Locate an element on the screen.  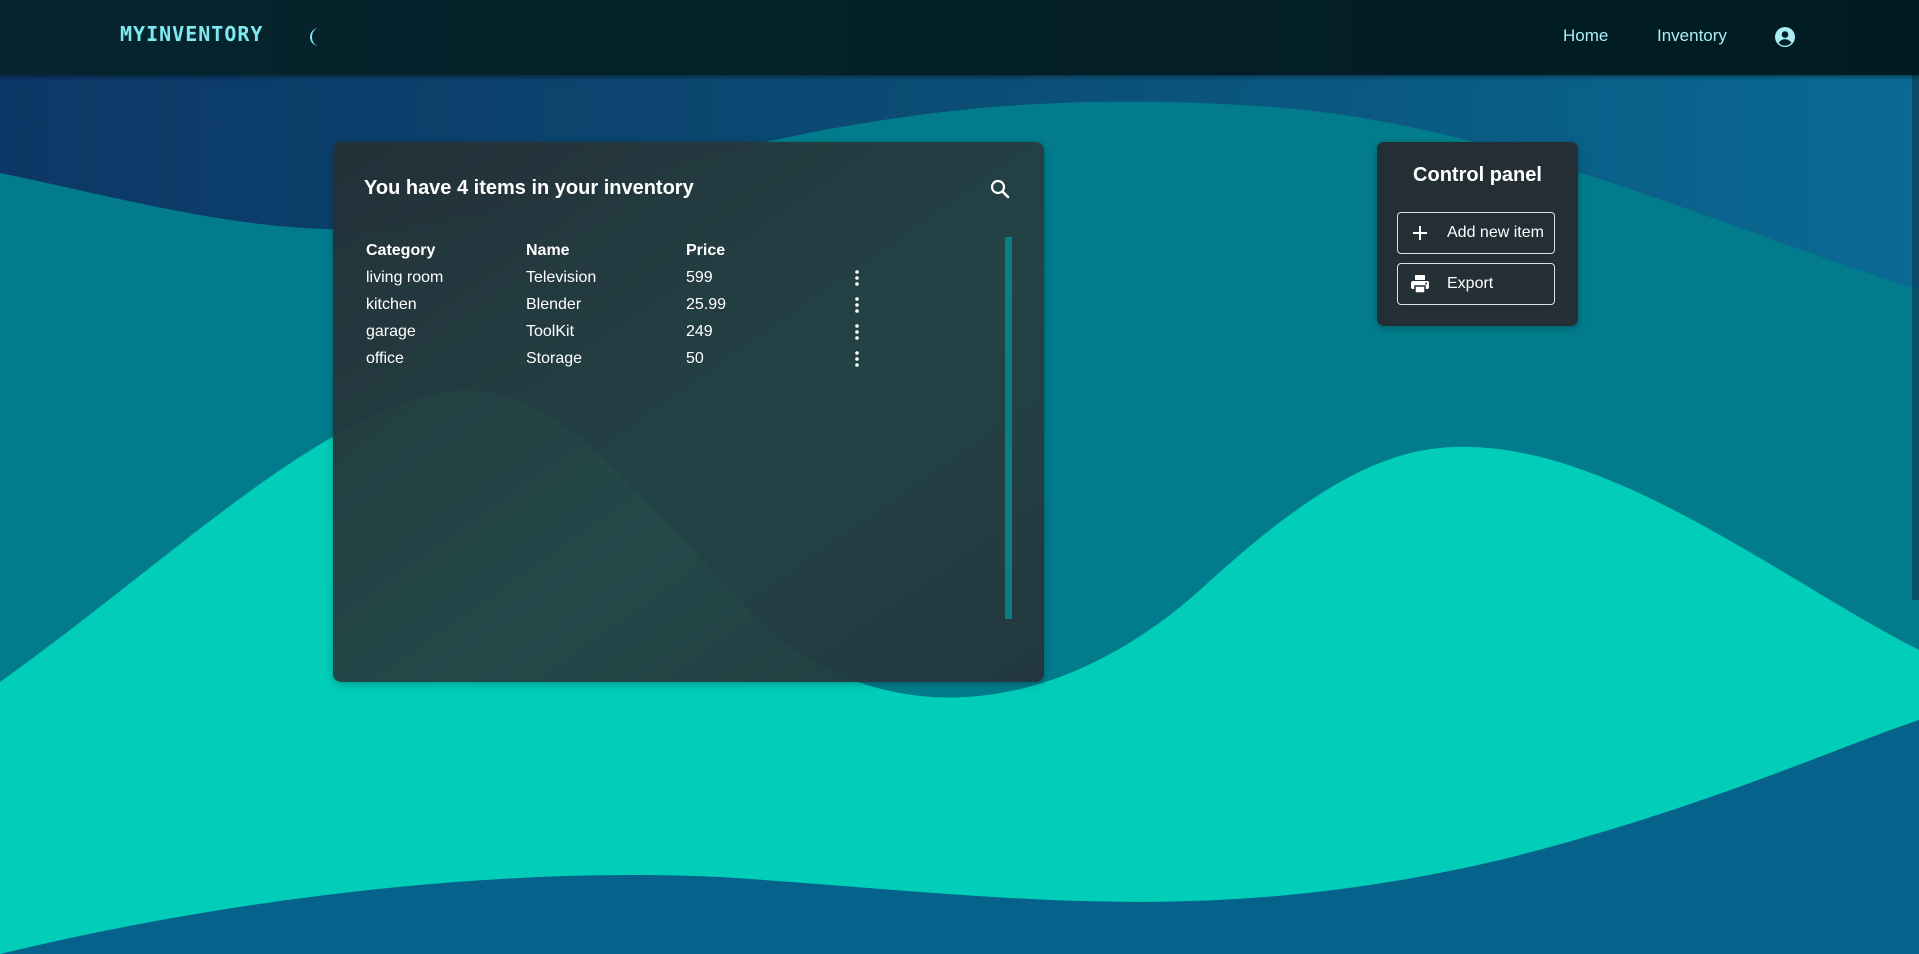
control-panel: Control panel Add new item Export is located at coordinates (1477, 234).